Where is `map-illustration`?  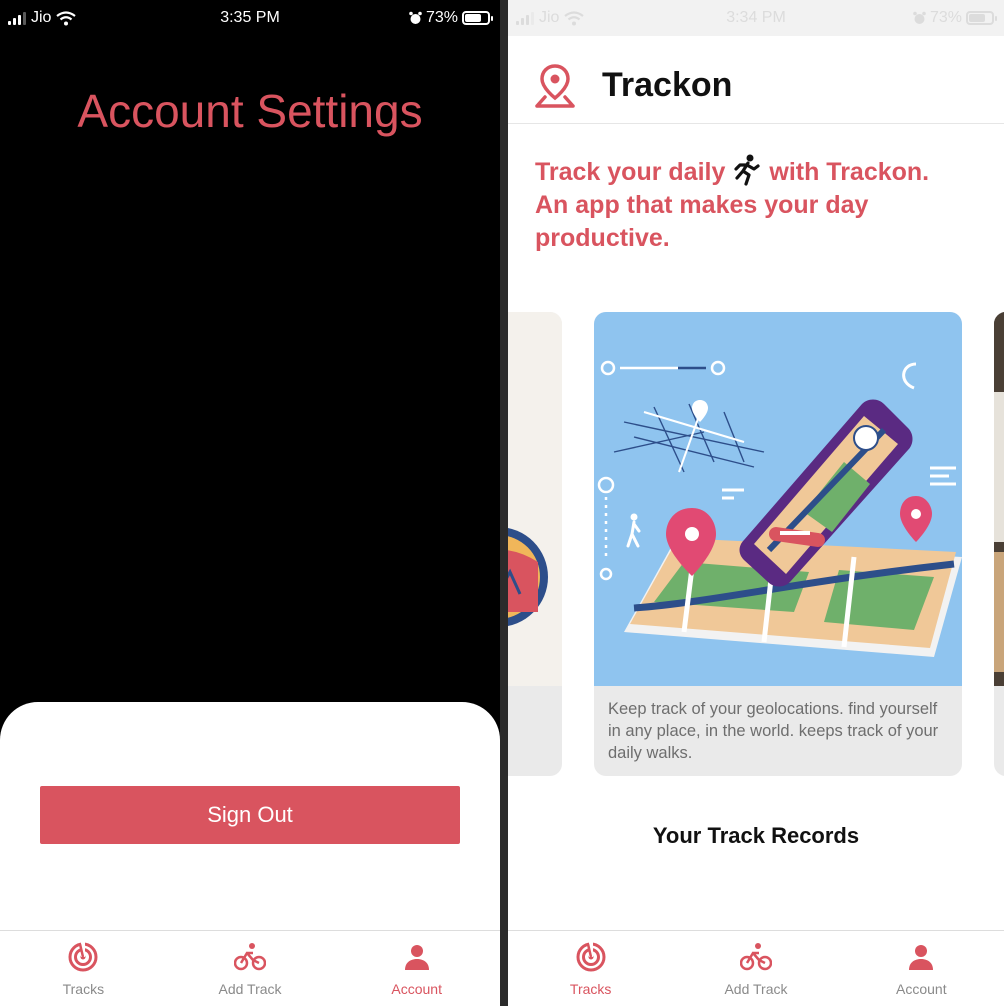 map-illustration is located at coordinates (778, 499).